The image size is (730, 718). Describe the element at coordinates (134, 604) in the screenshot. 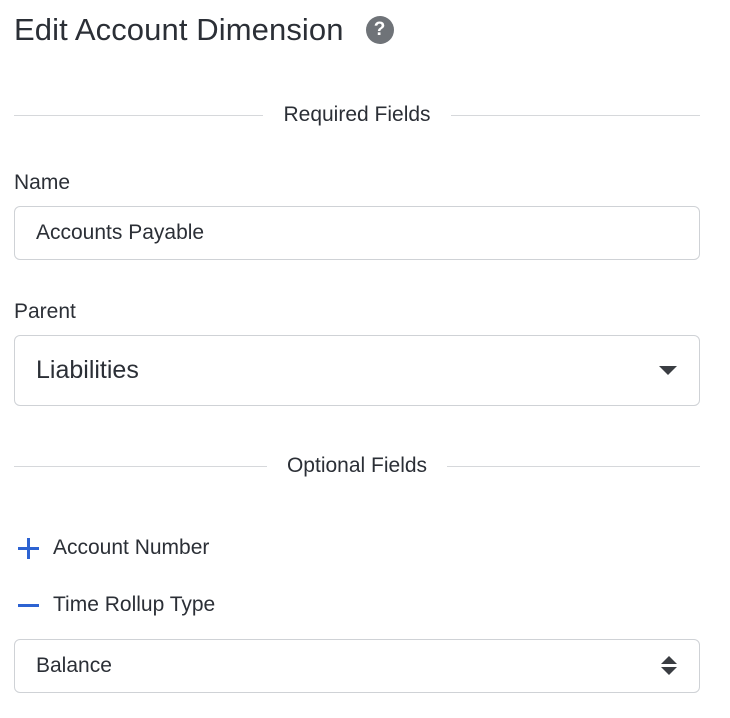

I see `time-rollup-type-label: Time Rollup Type` at that location.